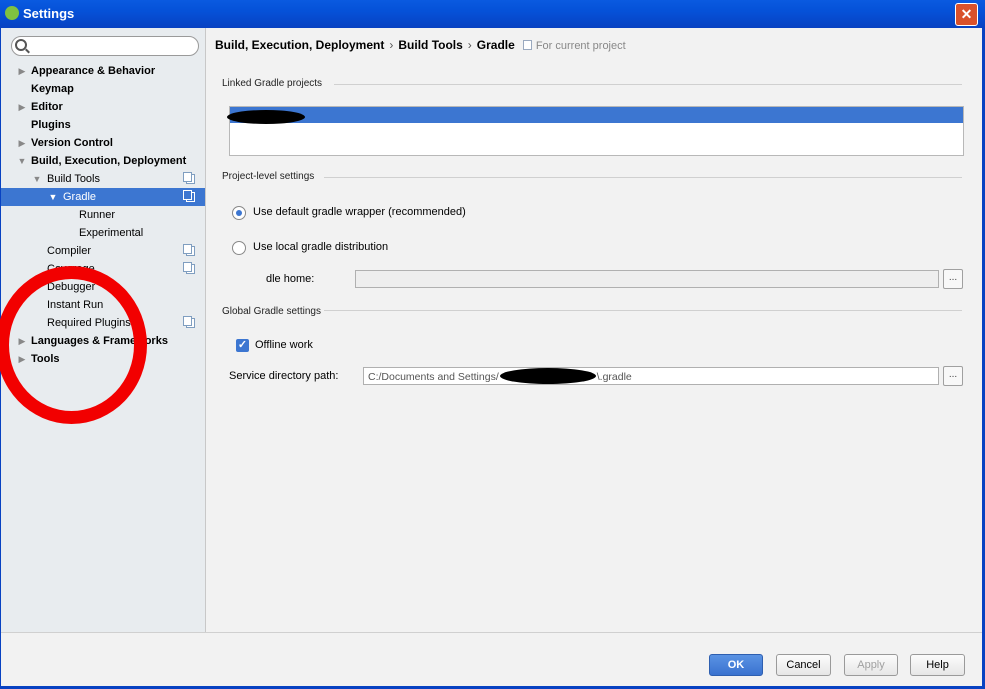 The width and height of the screenshot is (985, 689). Describe the element at coordinates (80, 197) in the screenshot. I see `sidebar-item-label: Gradle` at that location.